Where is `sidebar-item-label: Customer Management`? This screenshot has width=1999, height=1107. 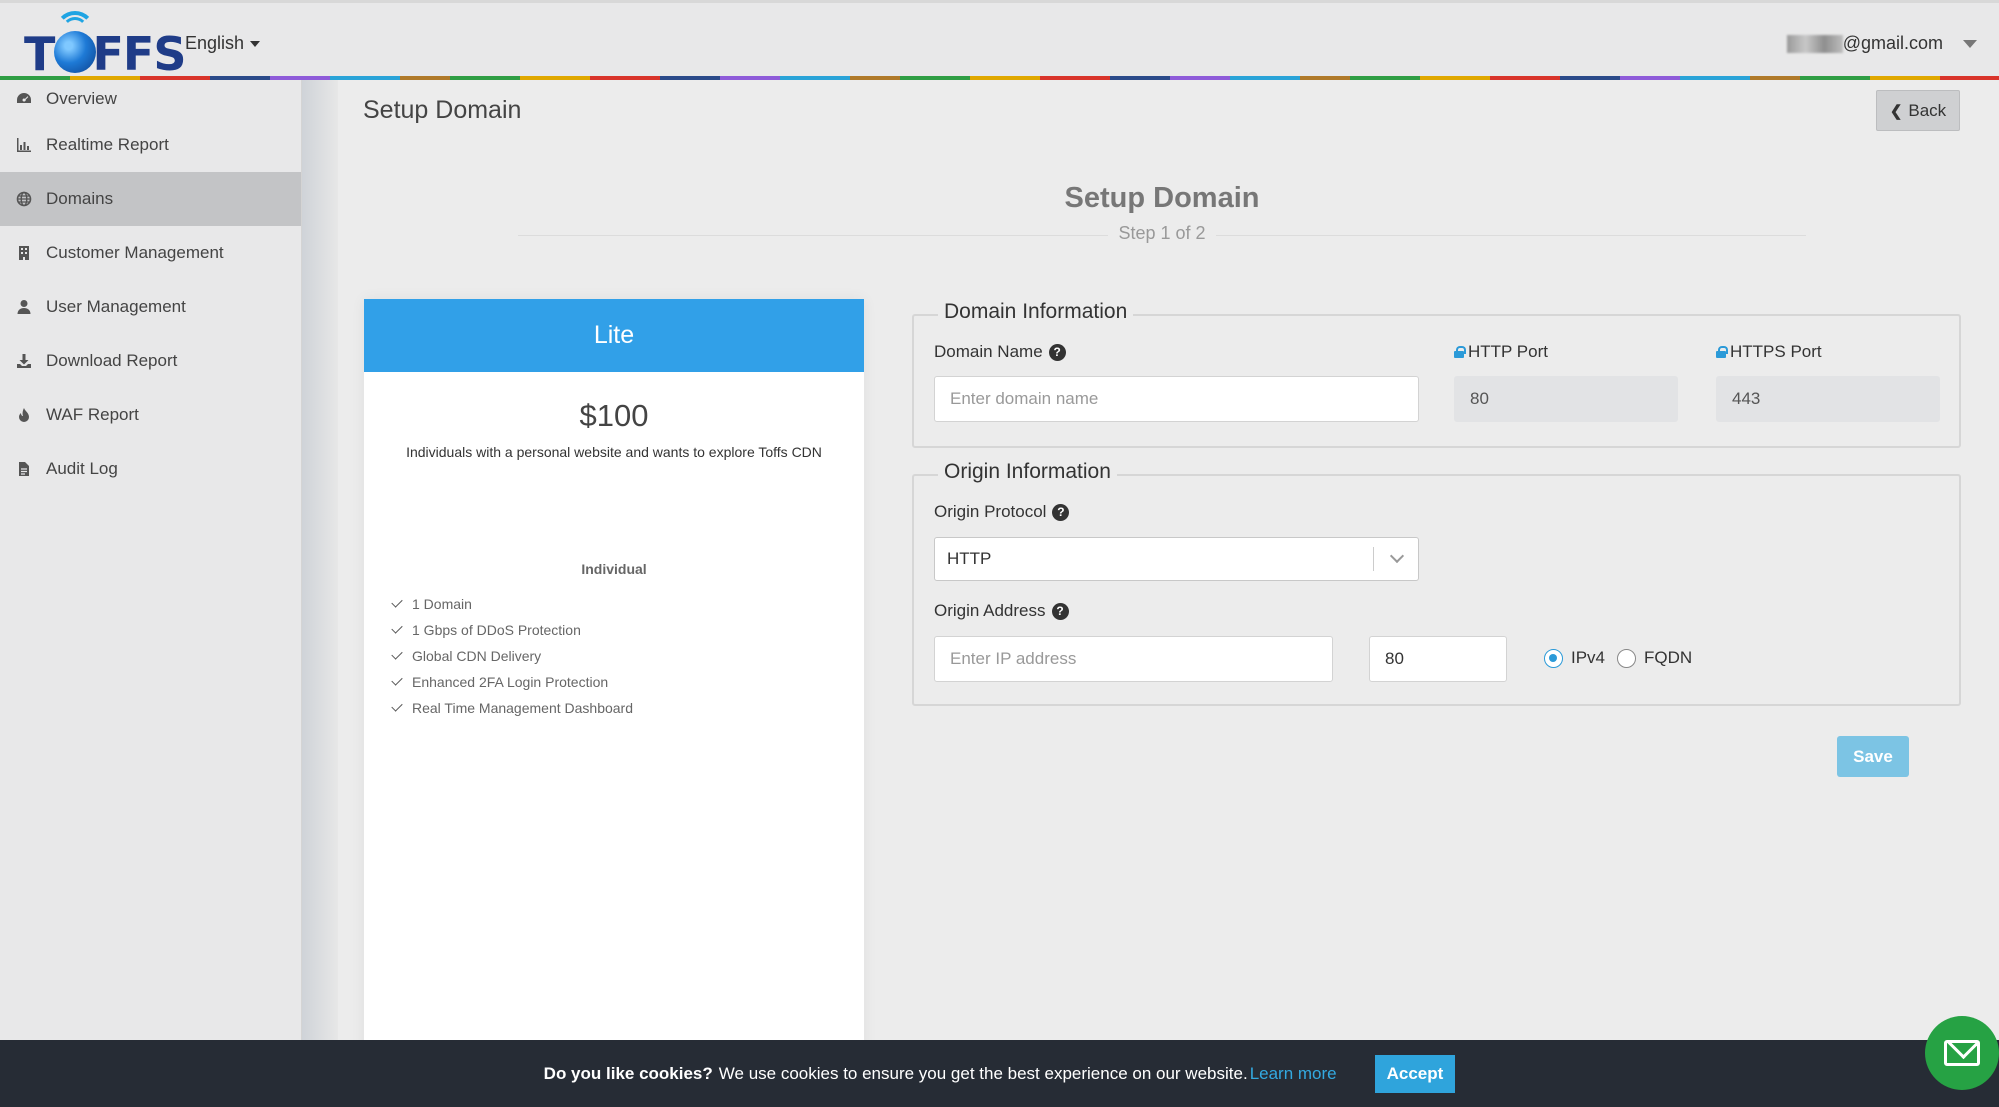
sidebar-item-label: Customer Management is located at coordinates (135, 252).